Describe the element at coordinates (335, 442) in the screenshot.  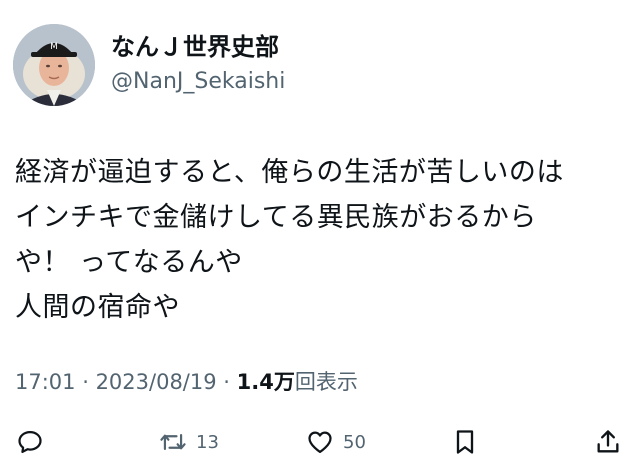
I see `like-button: 50` at that location.